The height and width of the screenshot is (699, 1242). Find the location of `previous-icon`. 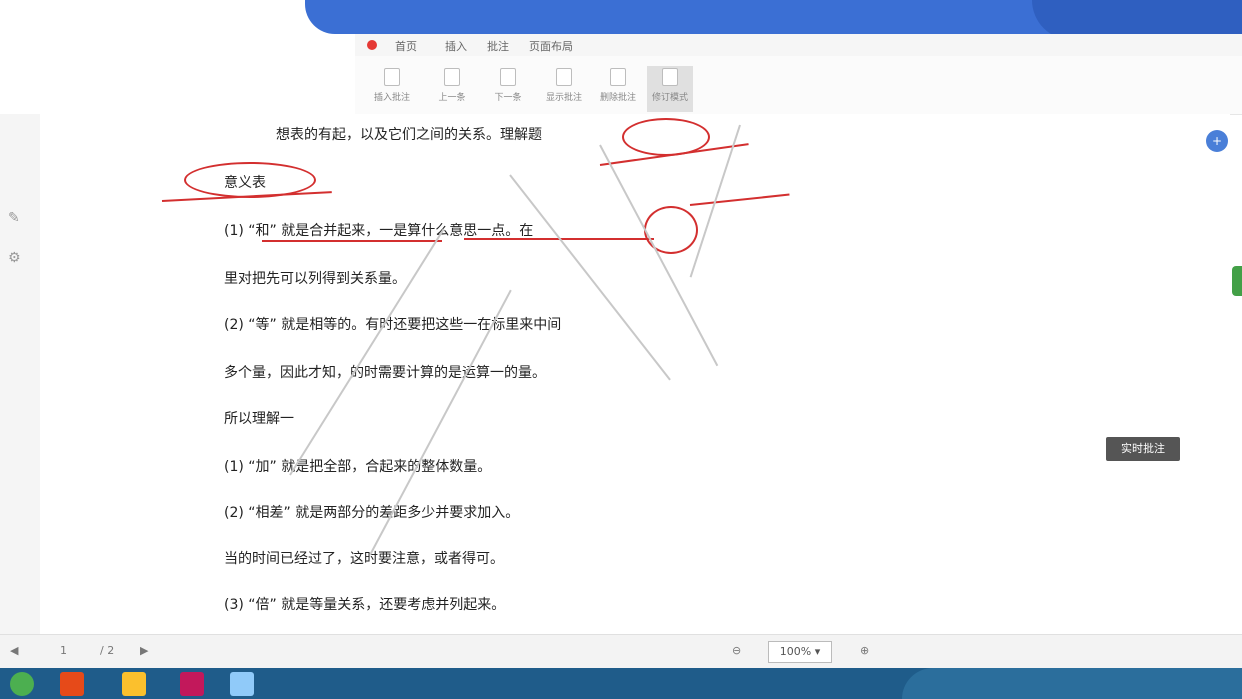

previous-icon is located at coordinates (452, 77).